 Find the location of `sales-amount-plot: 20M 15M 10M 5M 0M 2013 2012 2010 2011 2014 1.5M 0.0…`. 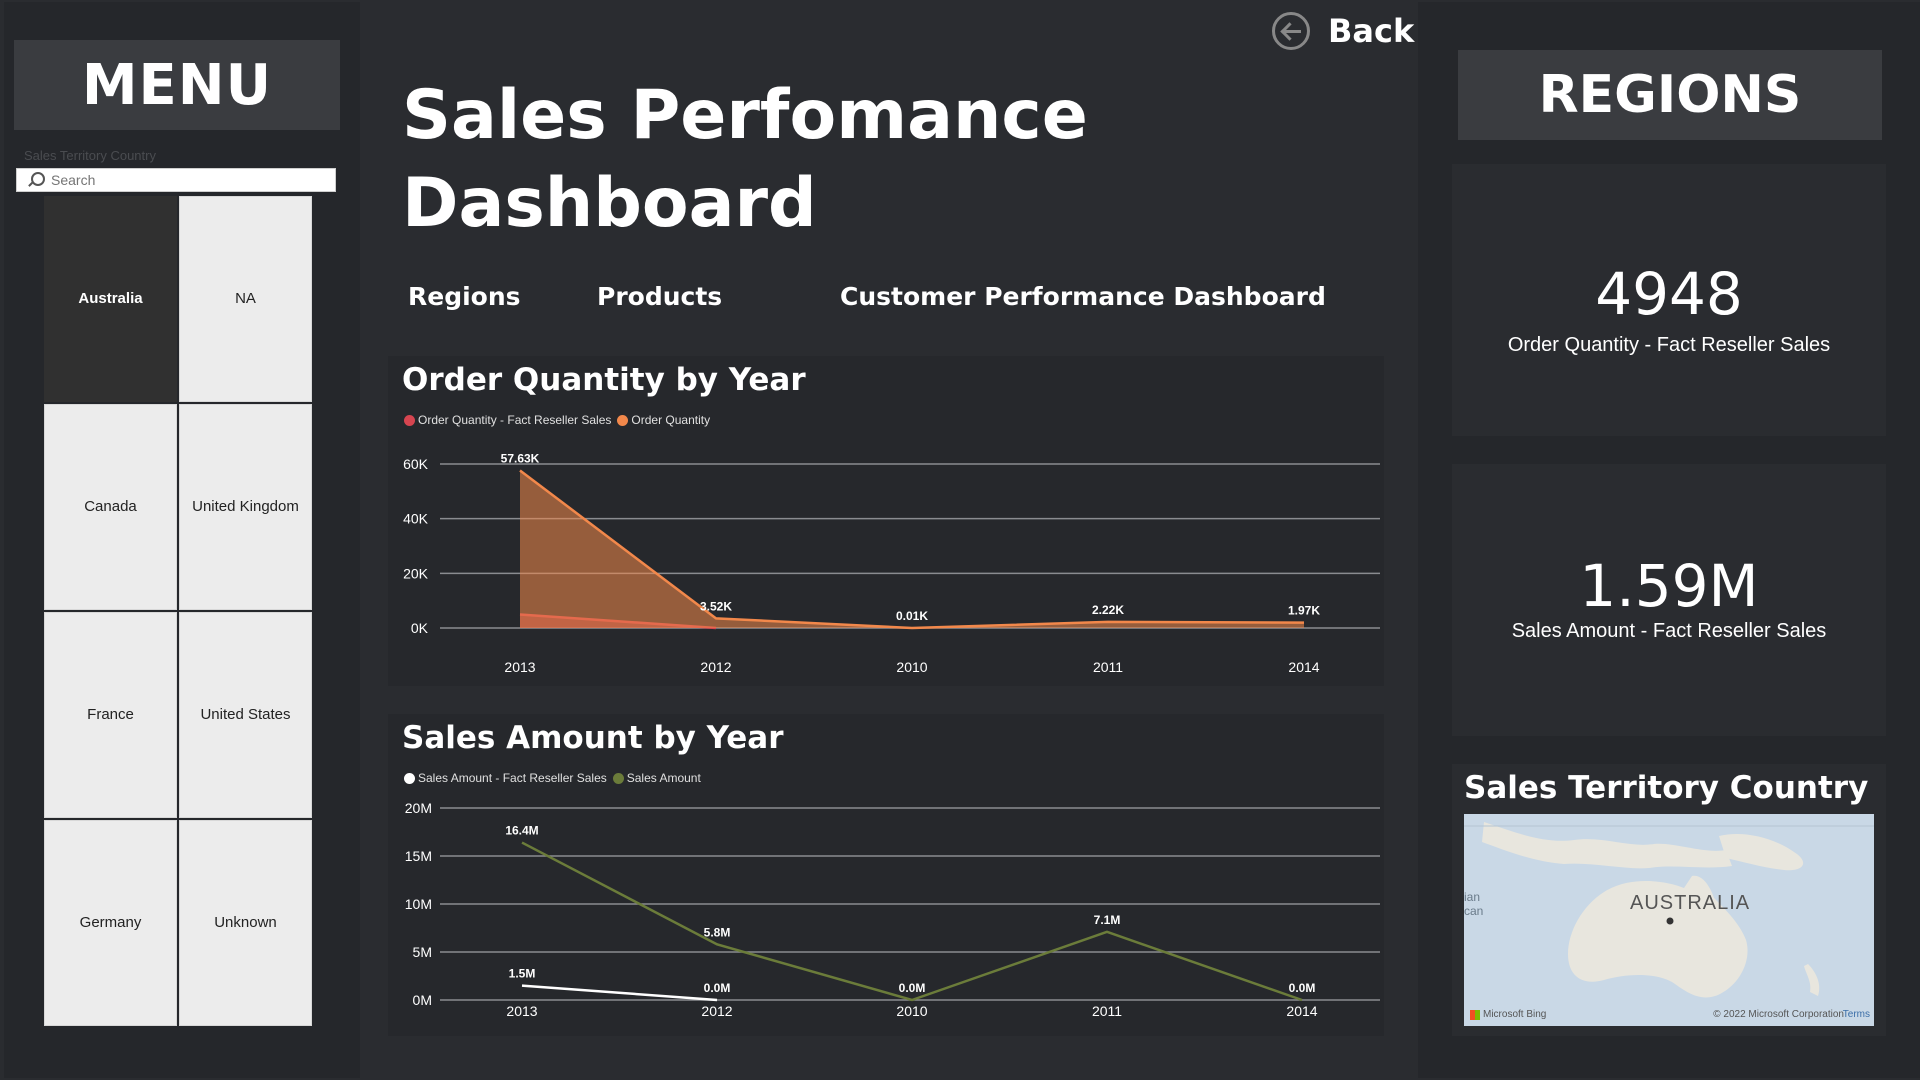

sales-amount-plot: 20M 15M 10M 5M 0M 2013 2012 2010 2011 2014 1.5M 0.0… is located at coordinates (892, 909).